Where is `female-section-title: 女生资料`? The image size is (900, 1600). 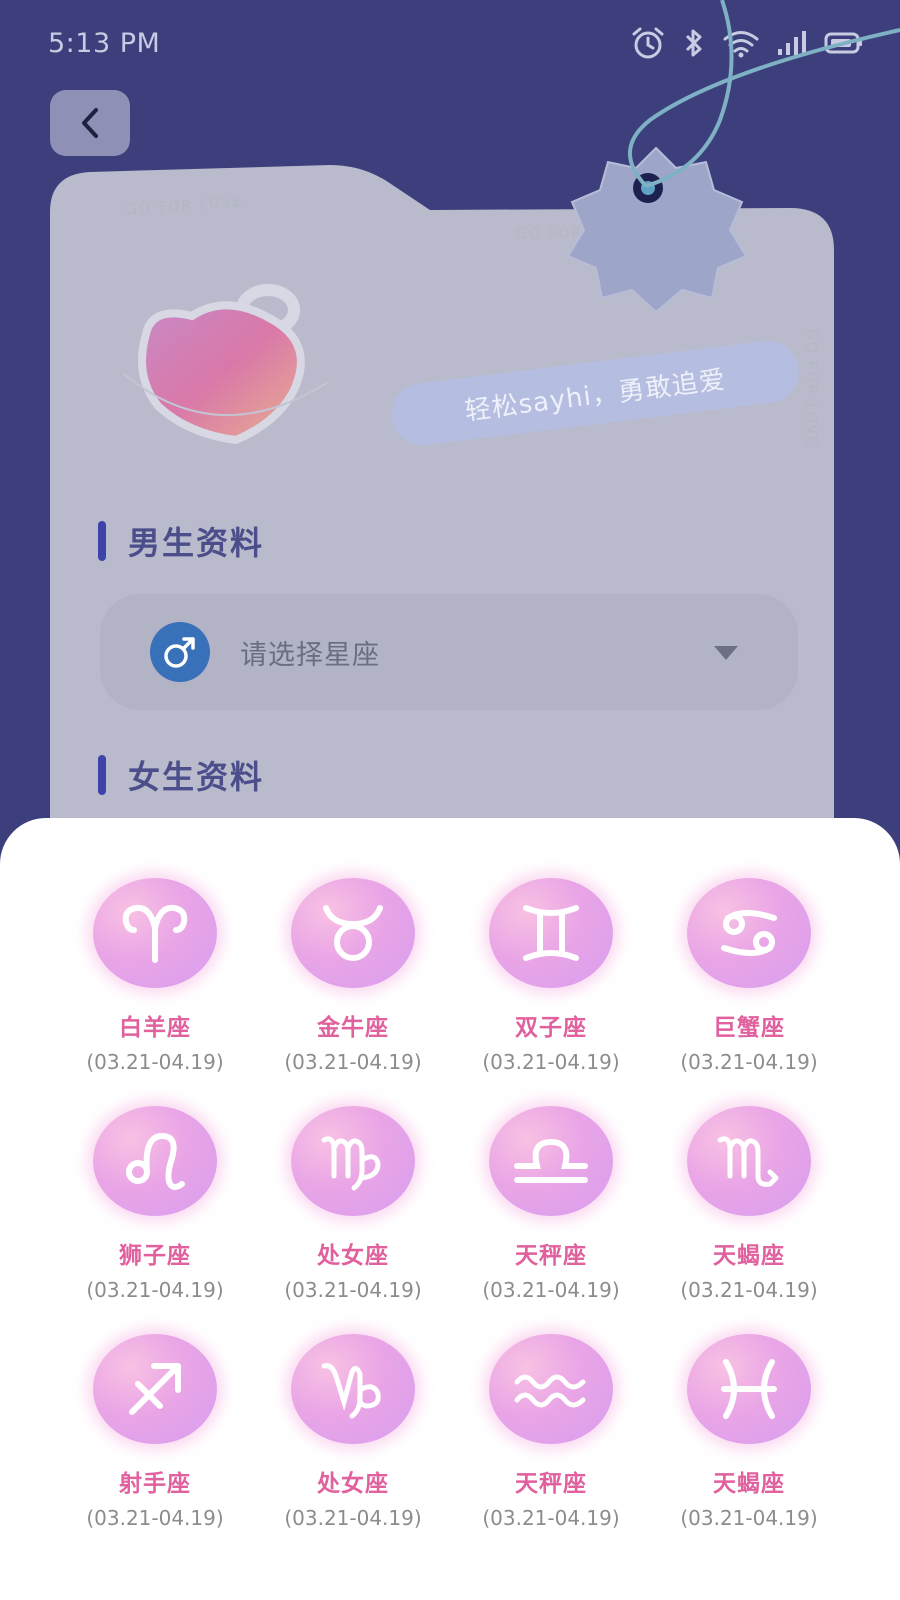 female-section-title: 女生资料 is located at coordinates (181, 775).